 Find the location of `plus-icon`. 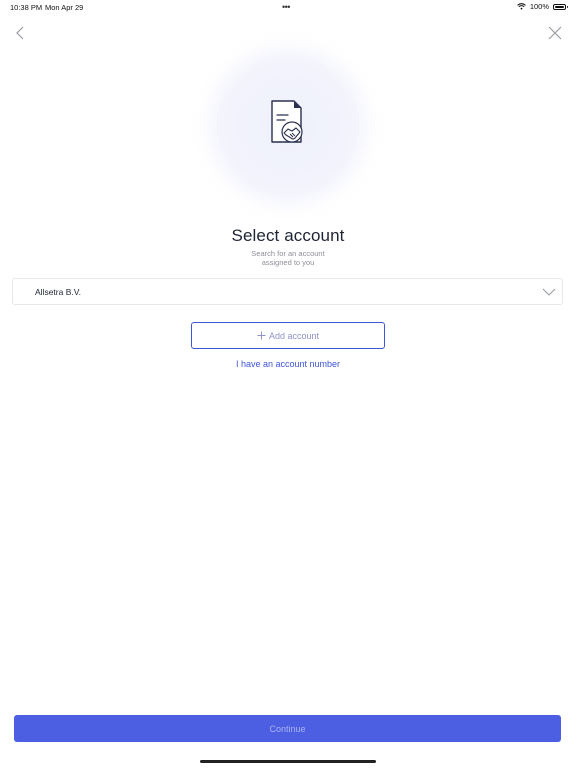

plus-icon is located at coordinates (261, 335).